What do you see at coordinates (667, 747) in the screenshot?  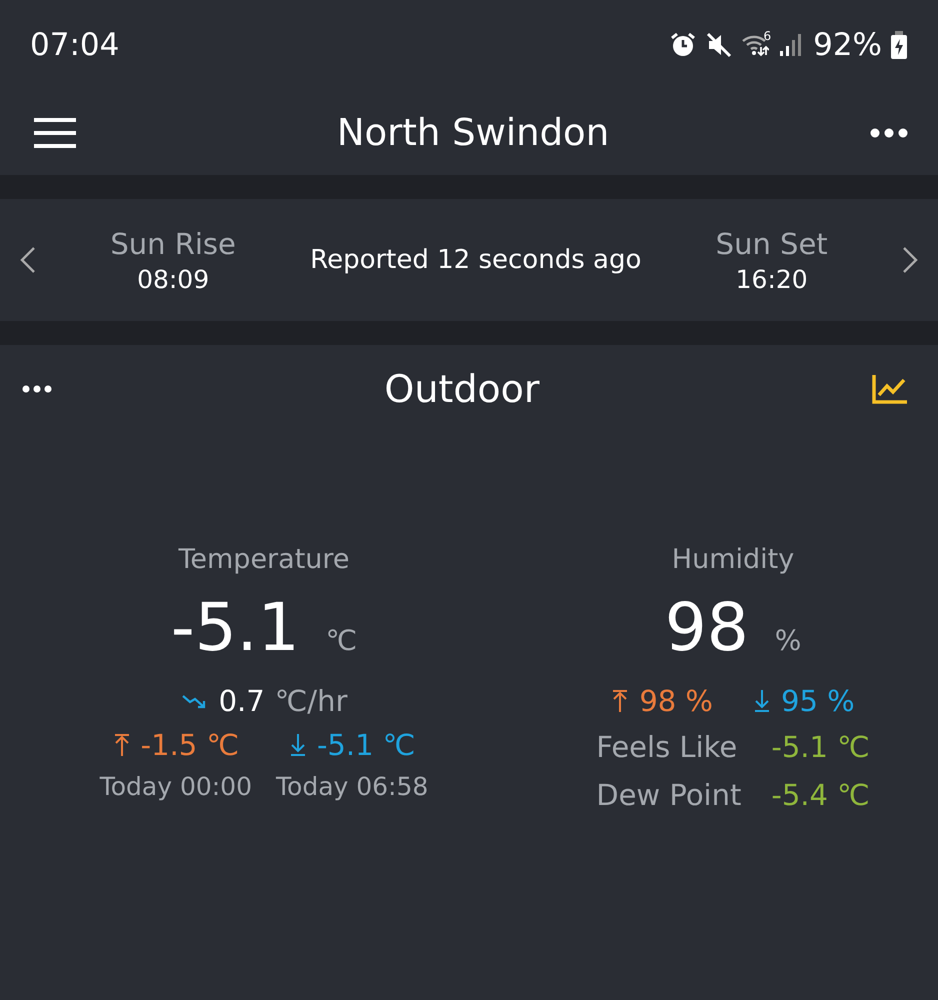 I see `detail-label: Feels Like` at bounding box center [667, 747].